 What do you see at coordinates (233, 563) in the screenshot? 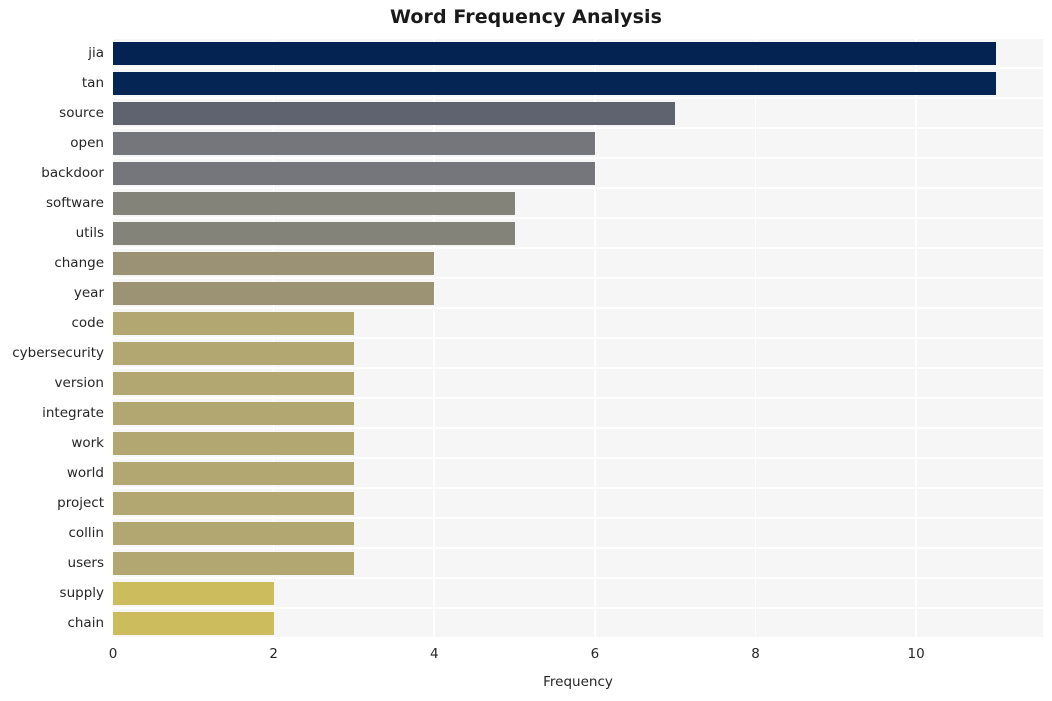
I see `bar-users` at bounding box center [233, 563].